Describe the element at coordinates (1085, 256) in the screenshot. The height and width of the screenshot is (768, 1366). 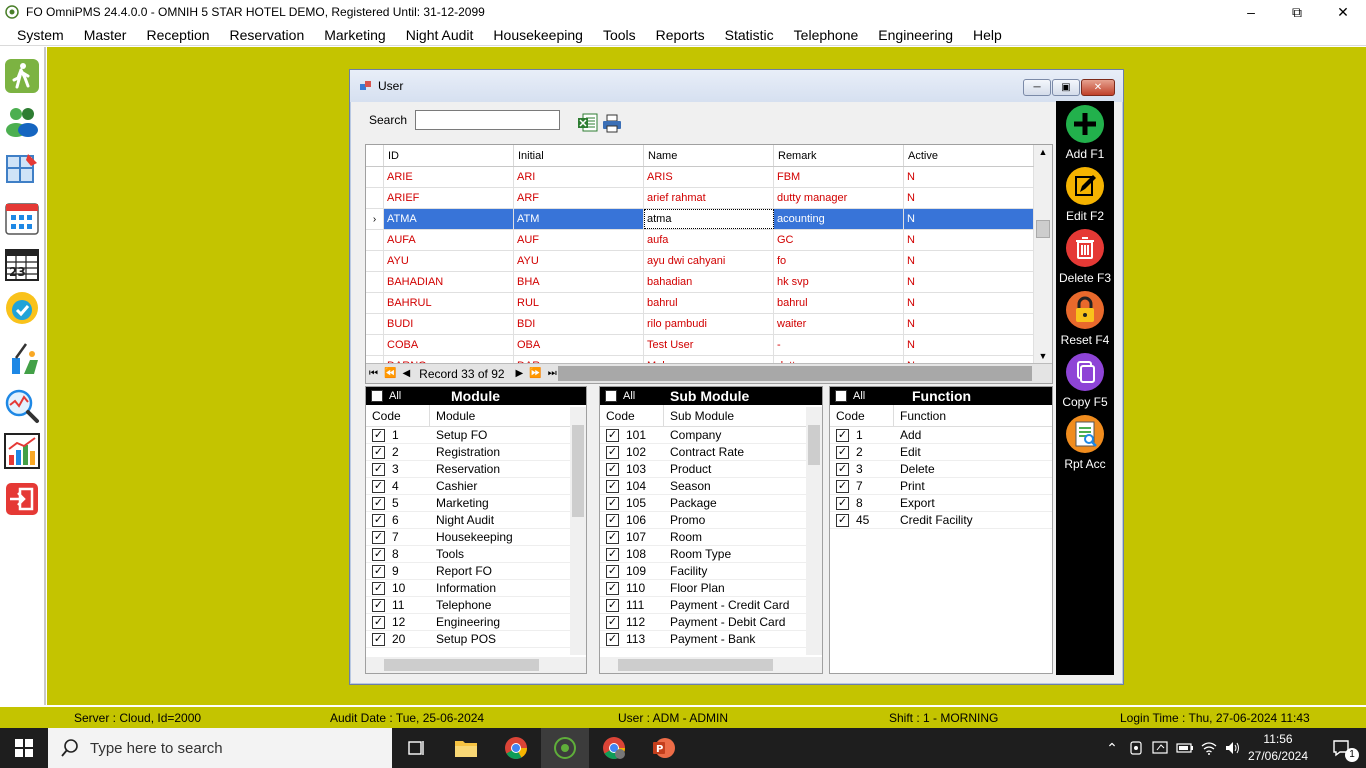
I see `delete-f3-button: Delete F3` at that location.